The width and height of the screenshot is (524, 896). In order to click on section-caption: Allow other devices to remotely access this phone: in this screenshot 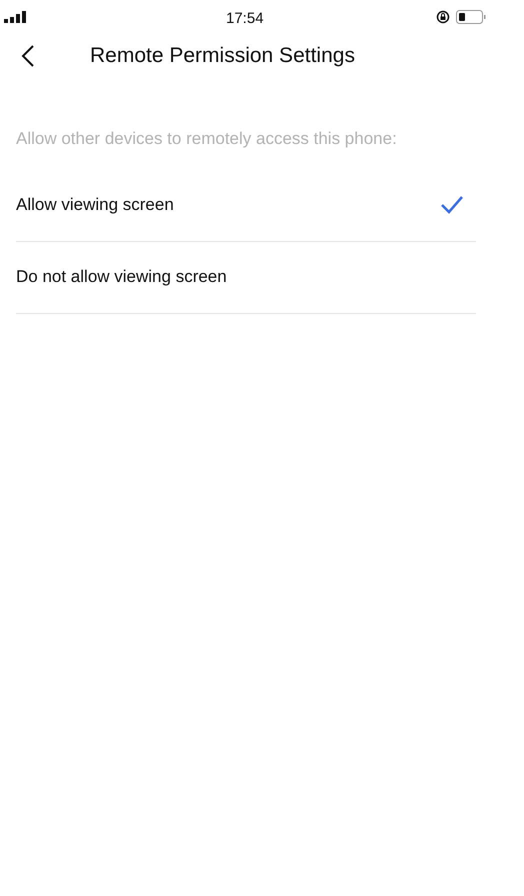, I will do `click(207, 139)`.